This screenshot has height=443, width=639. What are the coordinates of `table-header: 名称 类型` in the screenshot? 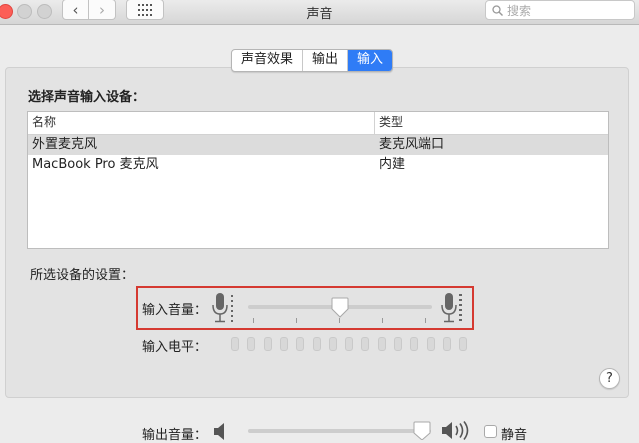 It's located at (318, 123).